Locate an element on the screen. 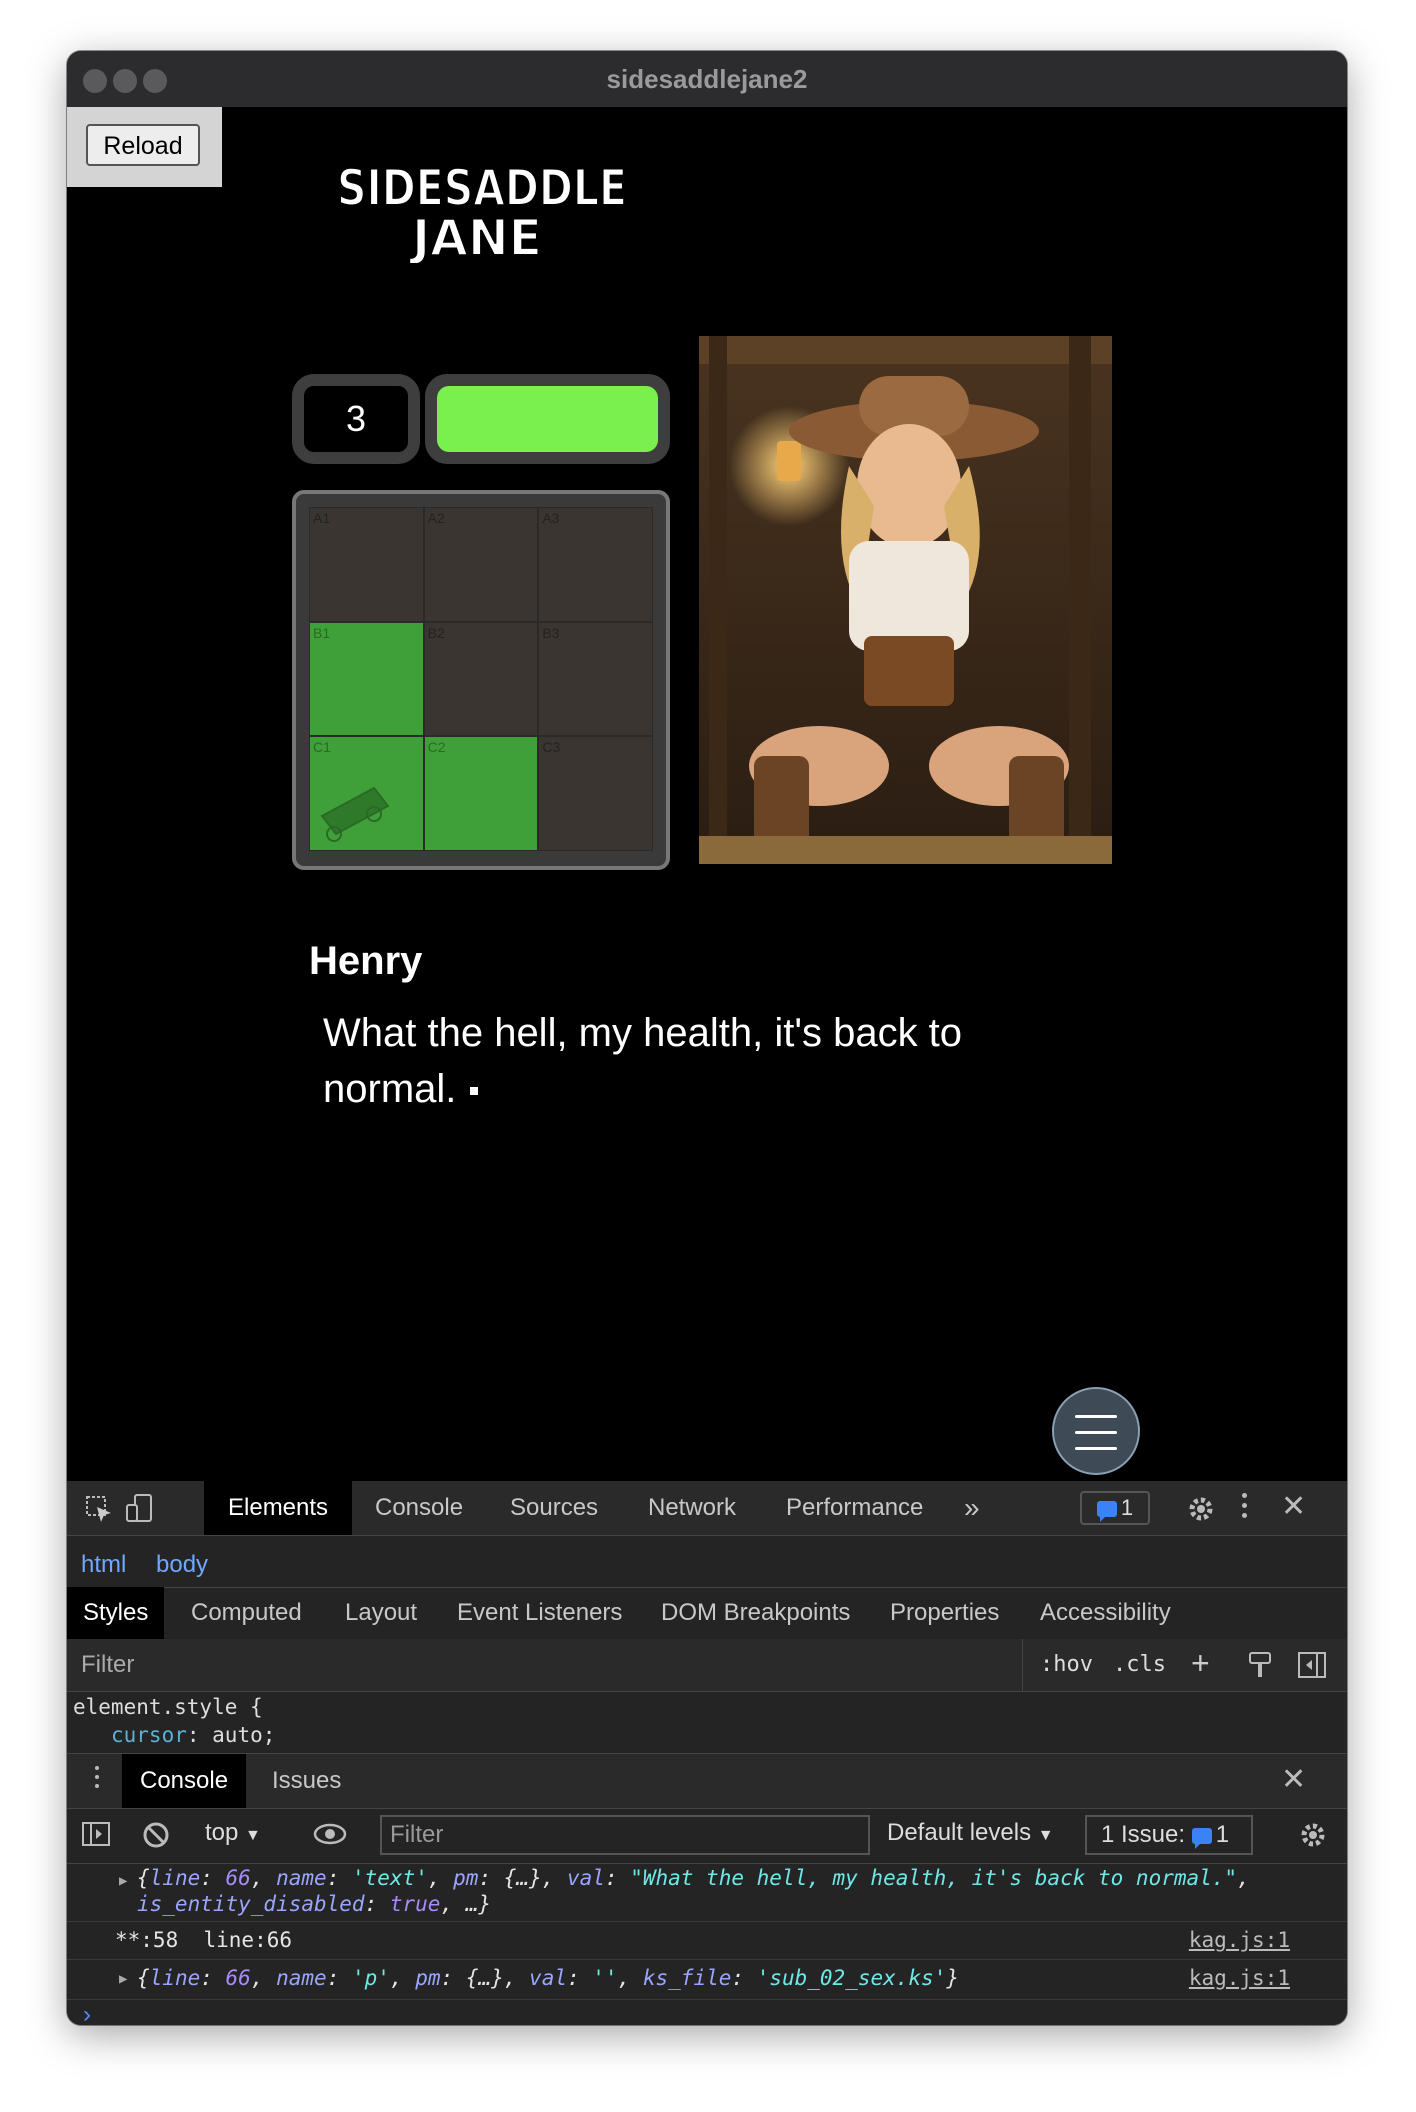 The height and width of the screenshot is (2112, 1416). map-cell-label: B2 is located at coordinates (436, 632).